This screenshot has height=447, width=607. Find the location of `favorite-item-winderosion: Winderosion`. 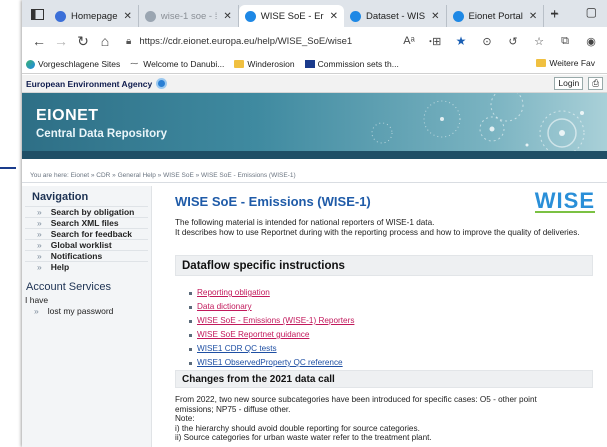

favorite-item-winderosion: Winderosion is located at coordinates (264, 64).